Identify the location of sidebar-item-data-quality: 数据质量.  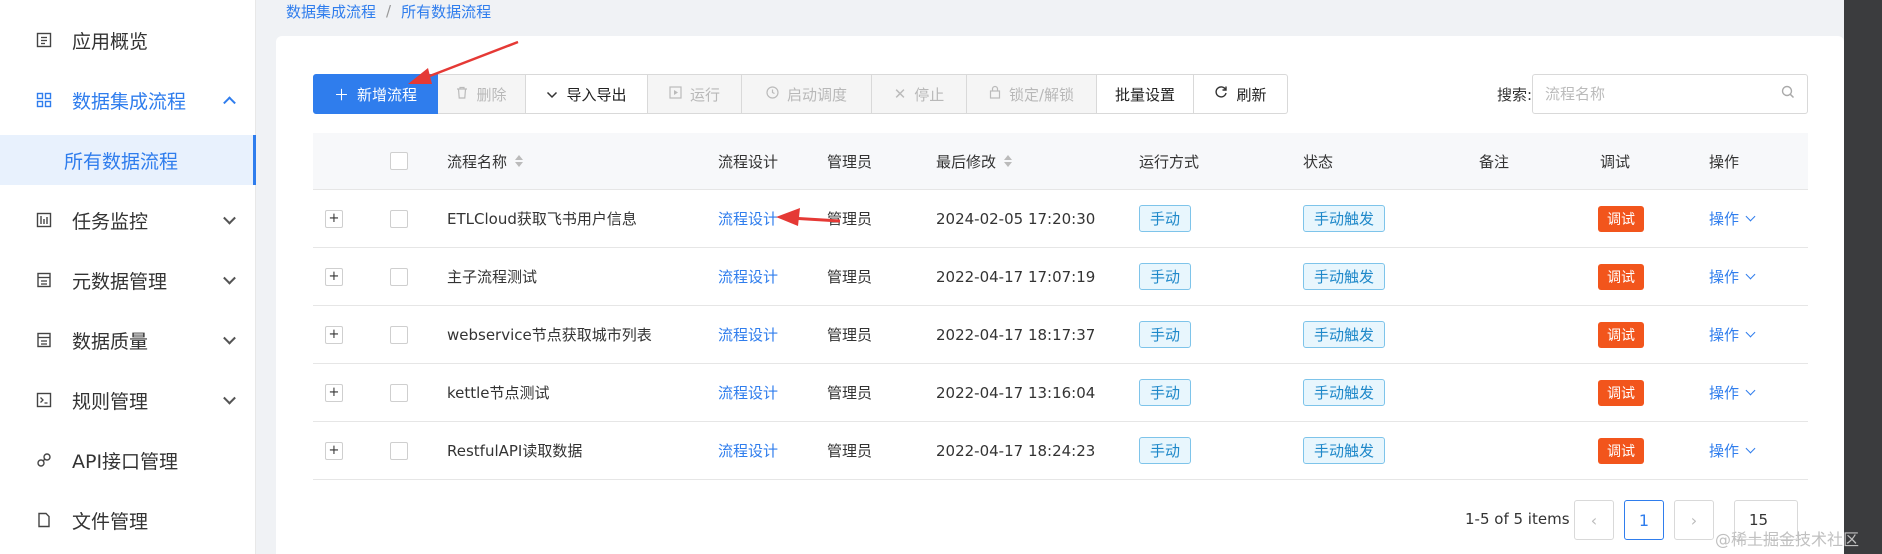
(128, 340).